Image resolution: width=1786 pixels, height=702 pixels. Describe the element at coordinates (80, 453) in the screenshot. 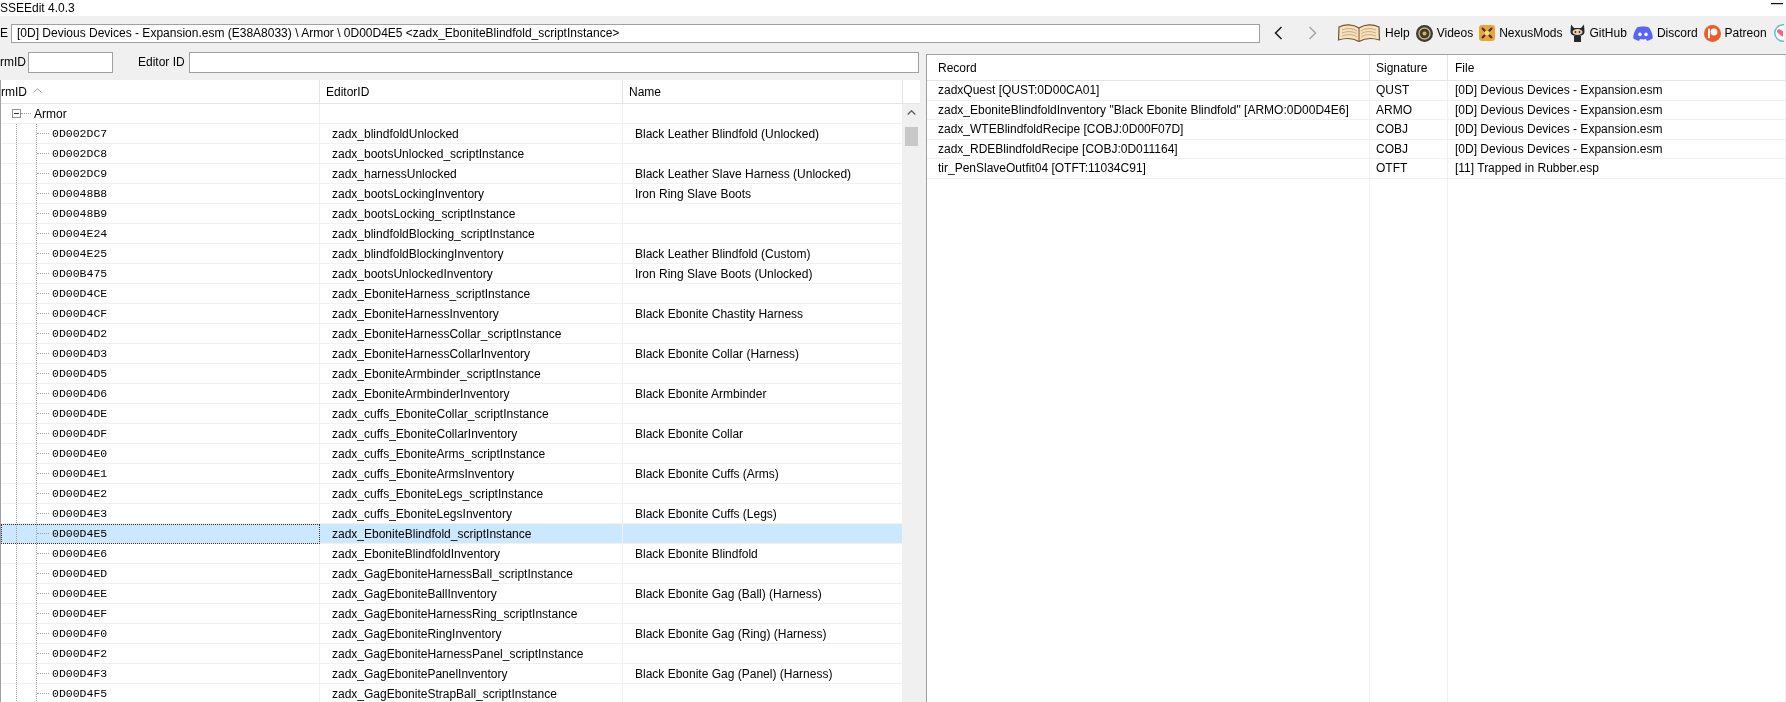

I see `form-id-cell-text: 0D00D4E0` at that location.